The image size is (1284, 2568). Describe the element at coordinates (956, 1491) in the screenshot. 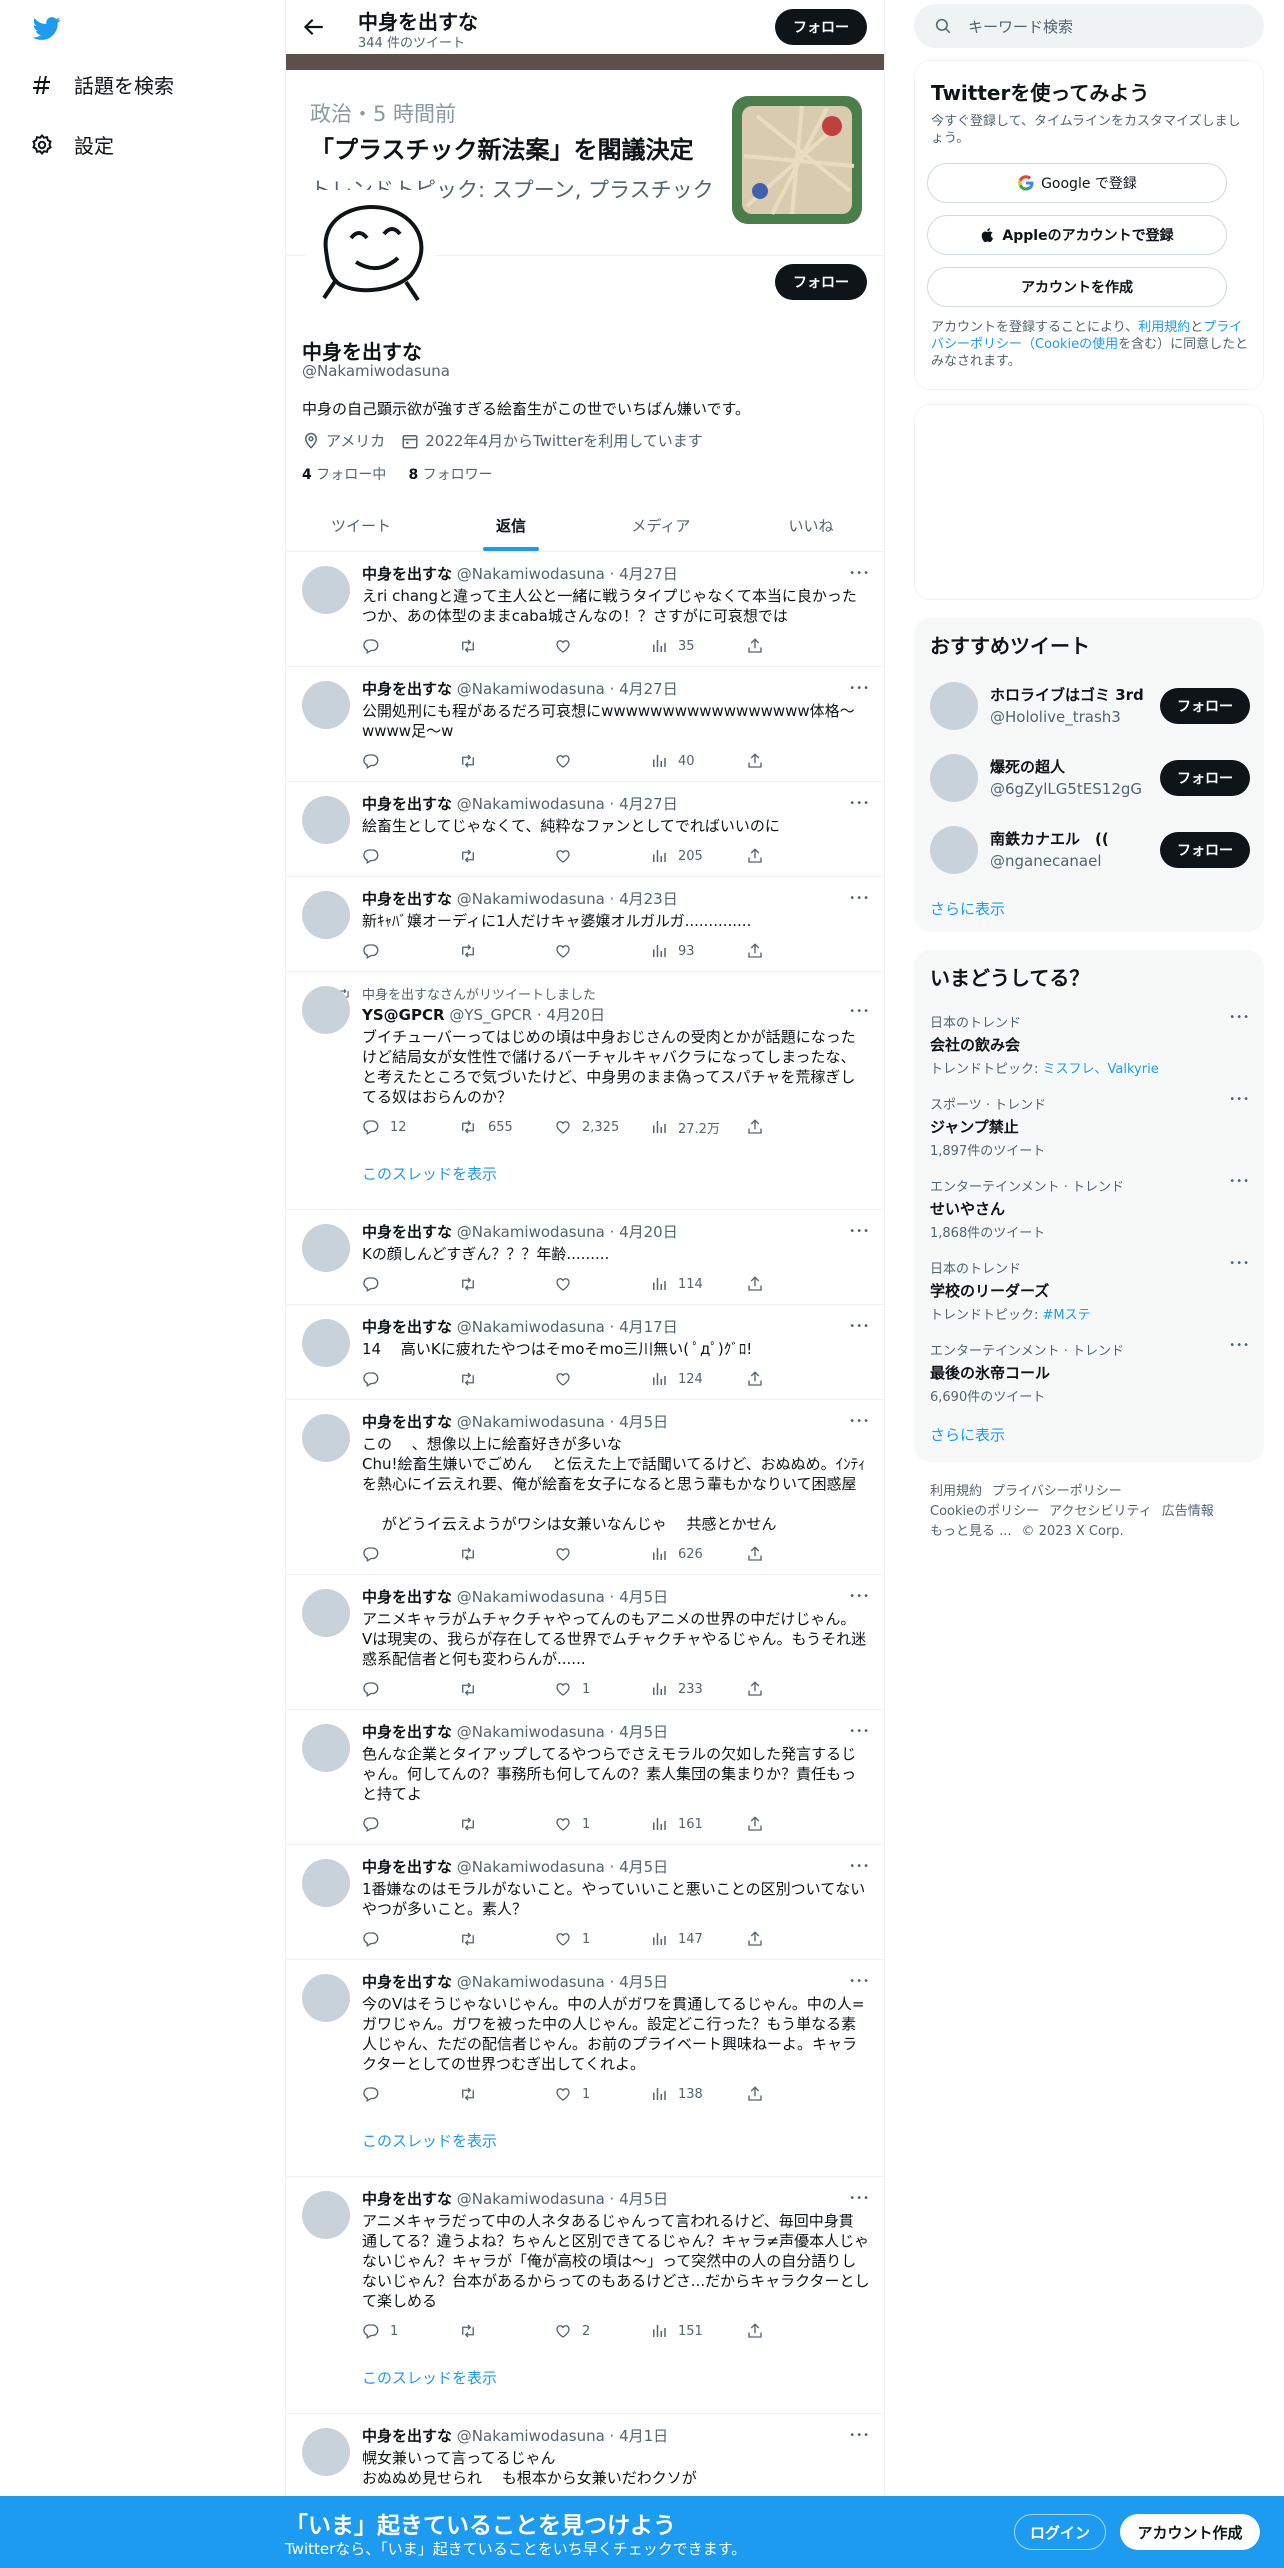

I see `footer-terms-link: 利用規約` at that location.